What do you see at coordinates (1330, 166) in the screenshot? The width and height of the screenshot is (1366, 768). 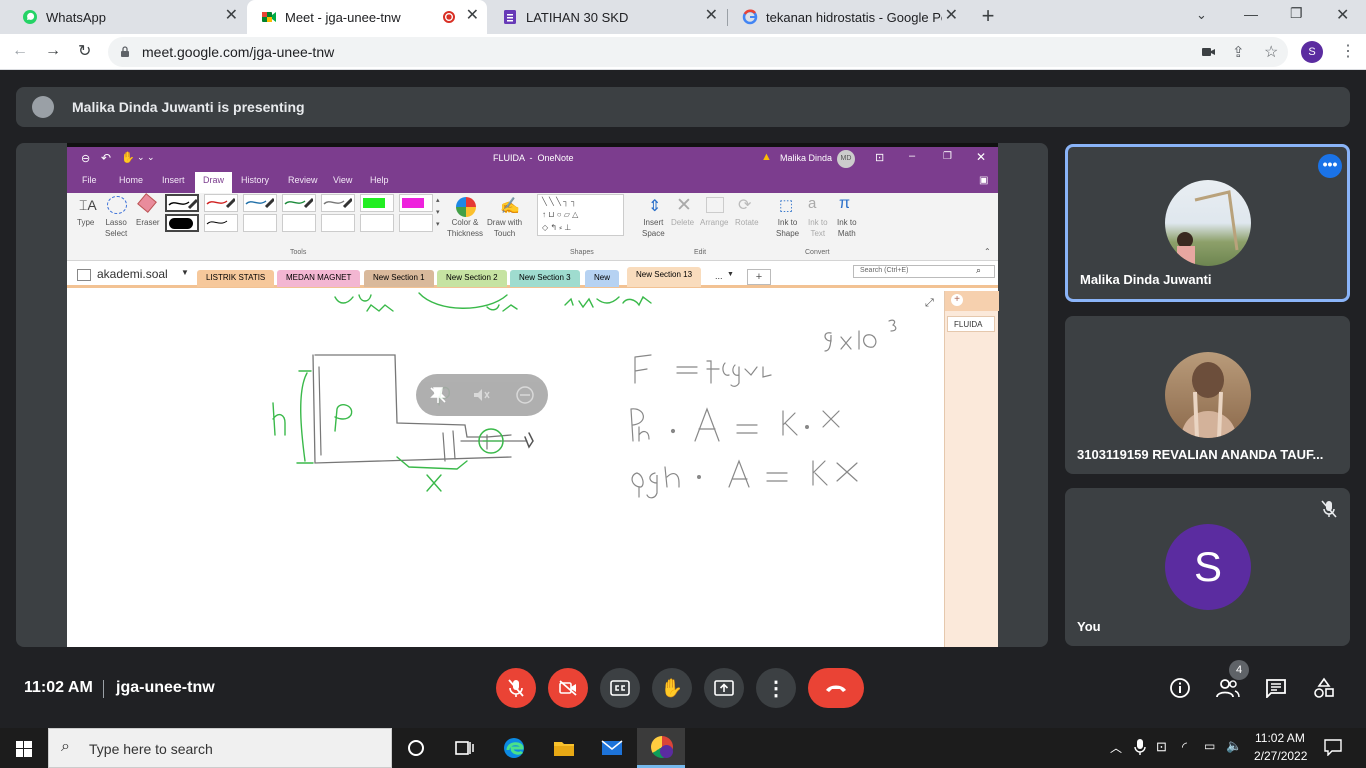 I see `more-options-icon: •••` at bounding box center [1330, 166].